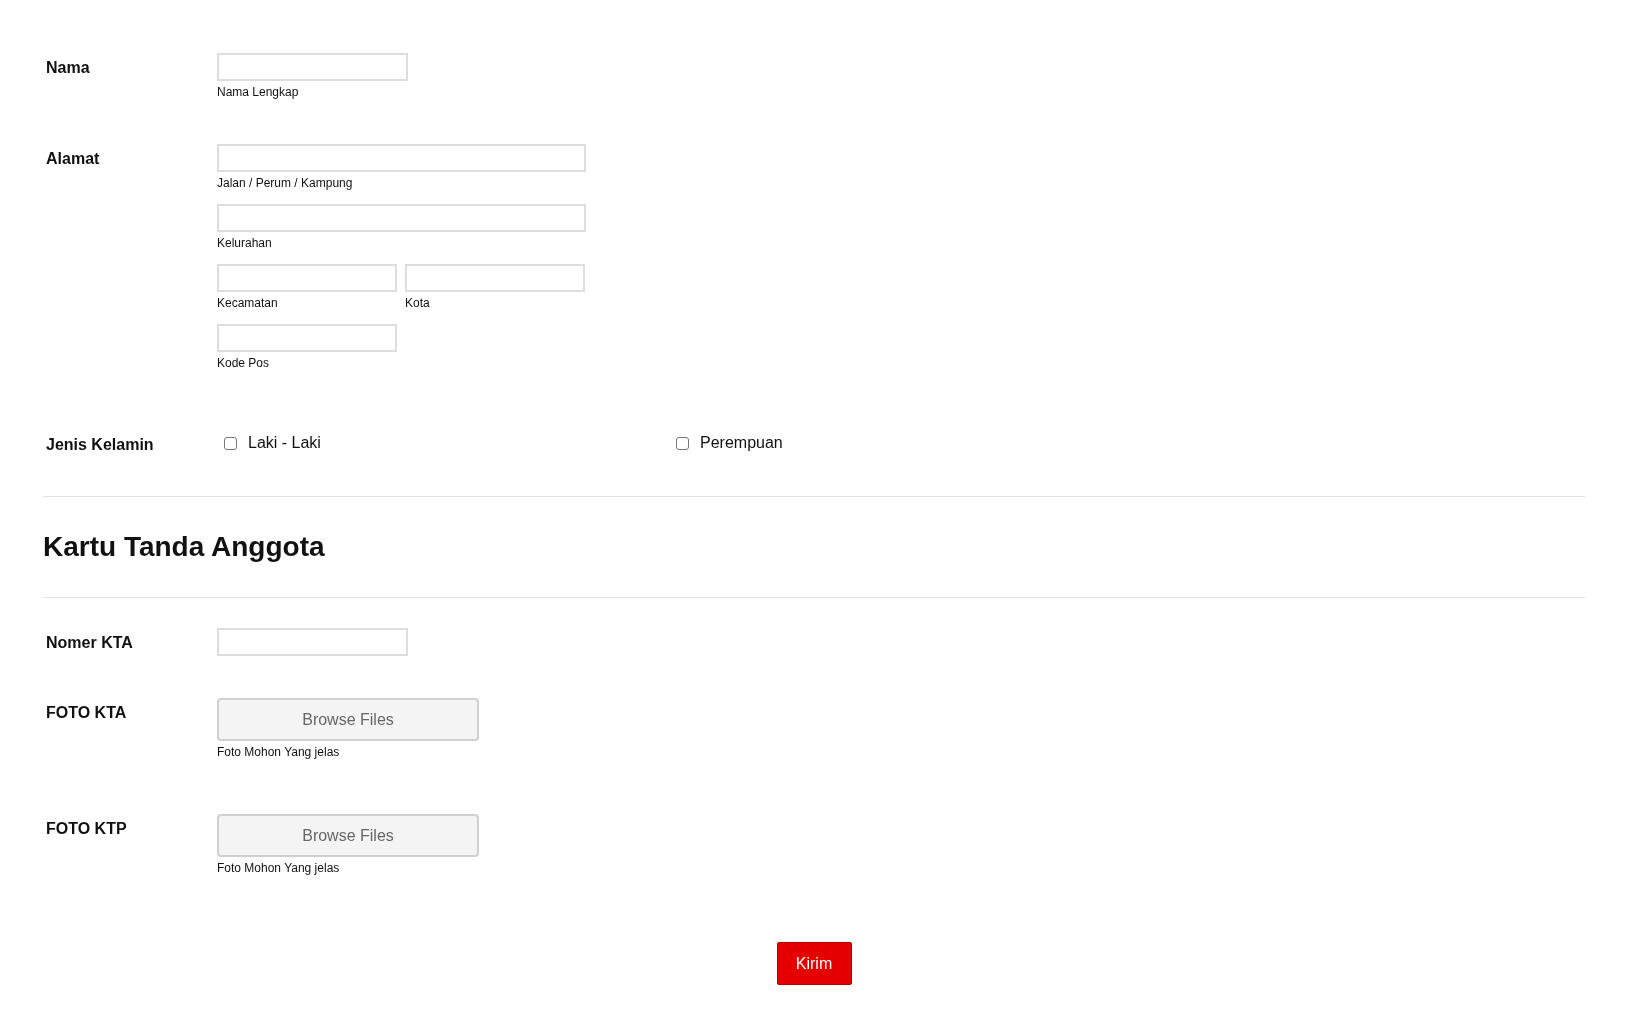 Image resolution: width=1628 pixels, height=1022 pixels. Describe the element at coordinates (258, 92) in the screenshot. I see `field-hint: Nama Lengkap` at that location.